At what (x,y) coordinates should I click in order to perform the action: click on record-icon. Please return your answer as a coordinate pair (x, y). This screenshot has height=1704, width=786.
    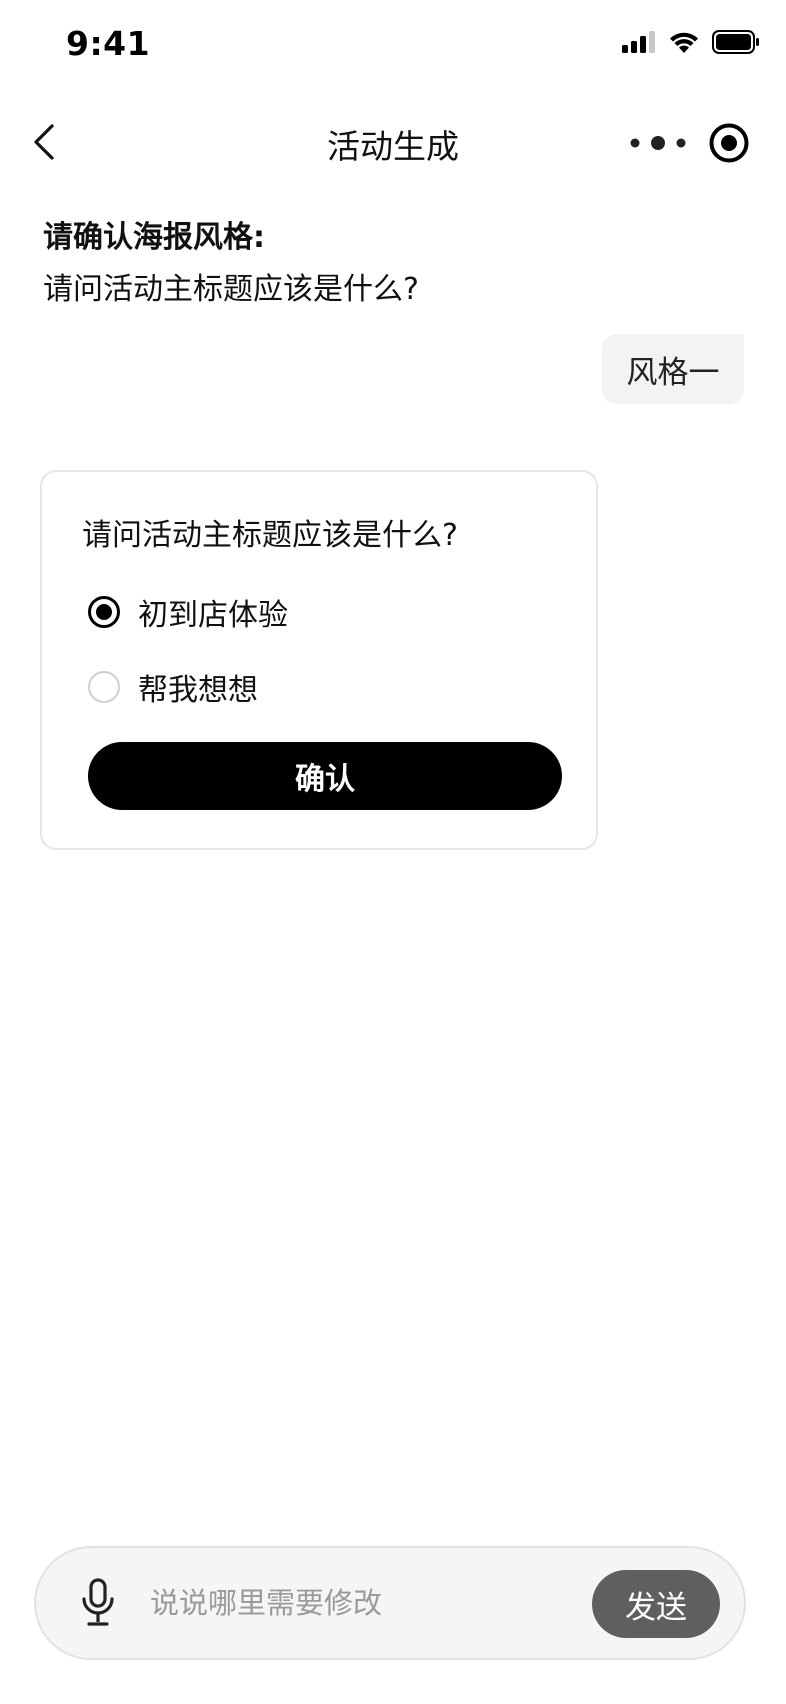
    Looking at the image, I should click on (729, 143).